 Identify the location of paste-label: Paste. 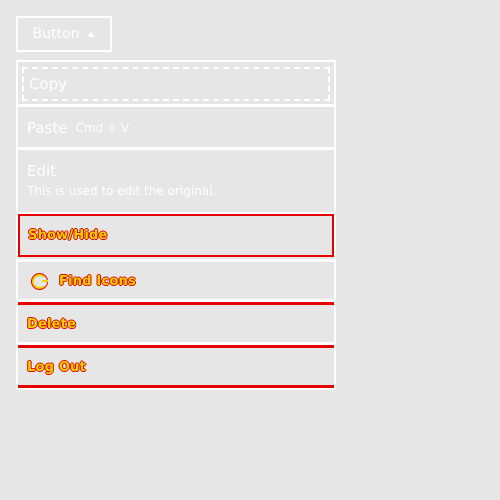
(47, 128).